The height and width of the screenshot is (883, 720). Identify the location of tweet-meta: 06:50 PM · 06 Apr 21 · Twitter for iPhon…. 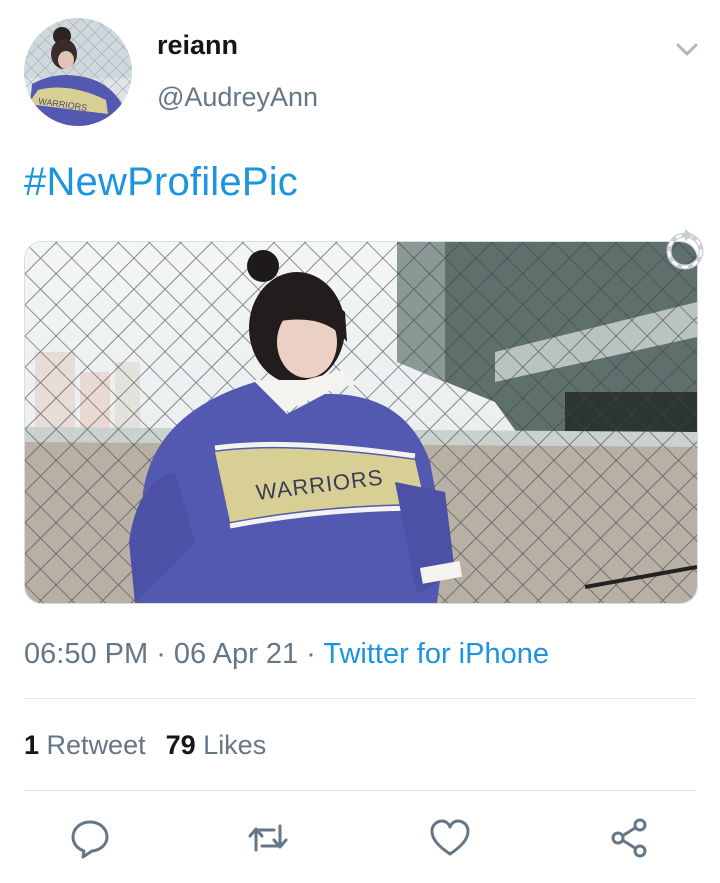
(286, 654).